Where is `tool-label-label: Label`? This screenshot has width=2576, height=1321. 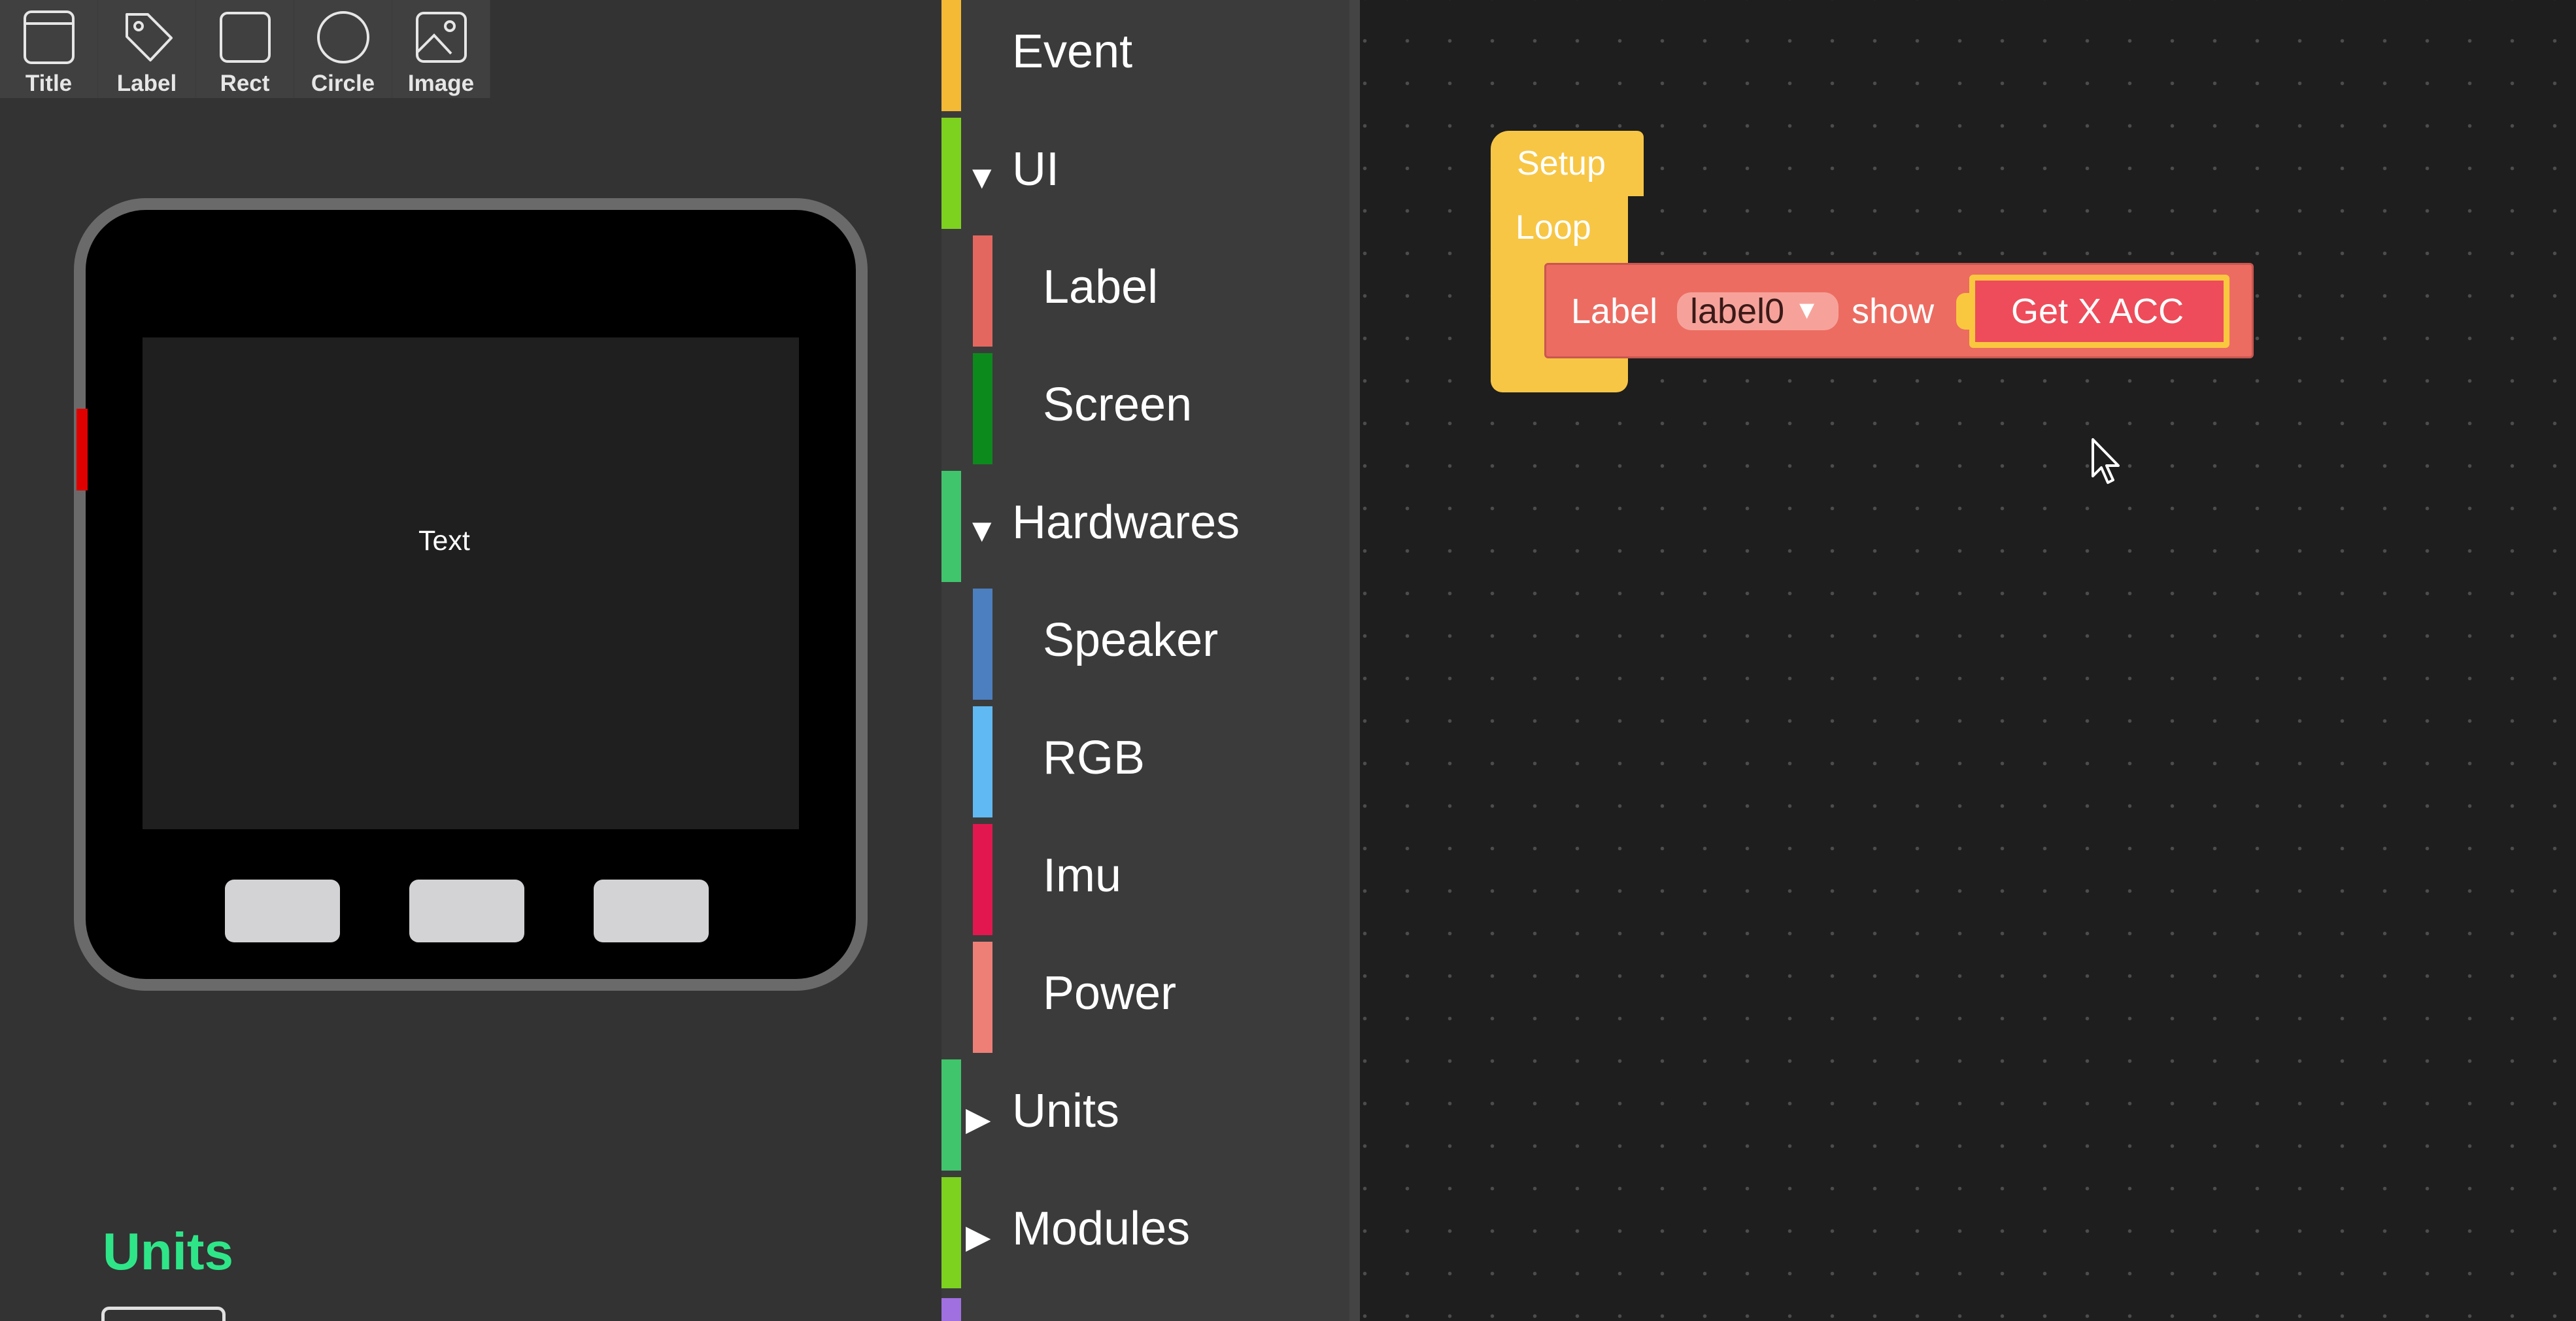 tool-label-label: Label is located at coordinates (146, 84).